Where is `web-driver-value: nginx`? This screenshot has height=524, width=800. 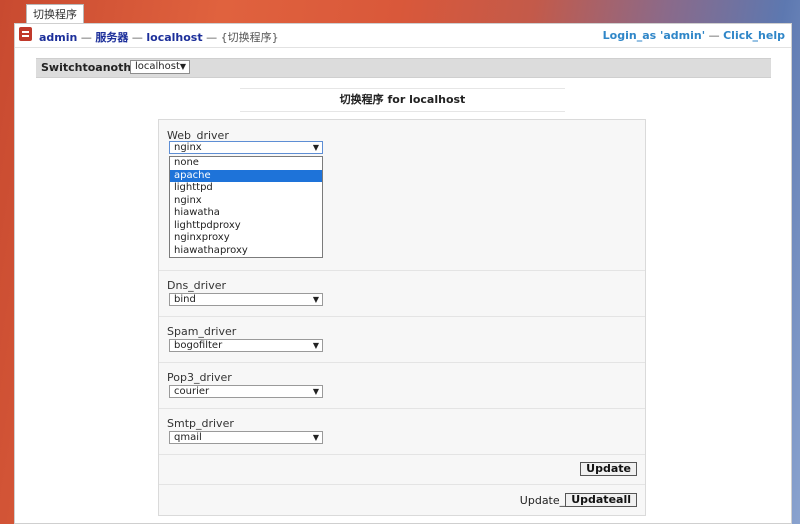
web-driver-value: nginx is located at coordinates (188, 147).